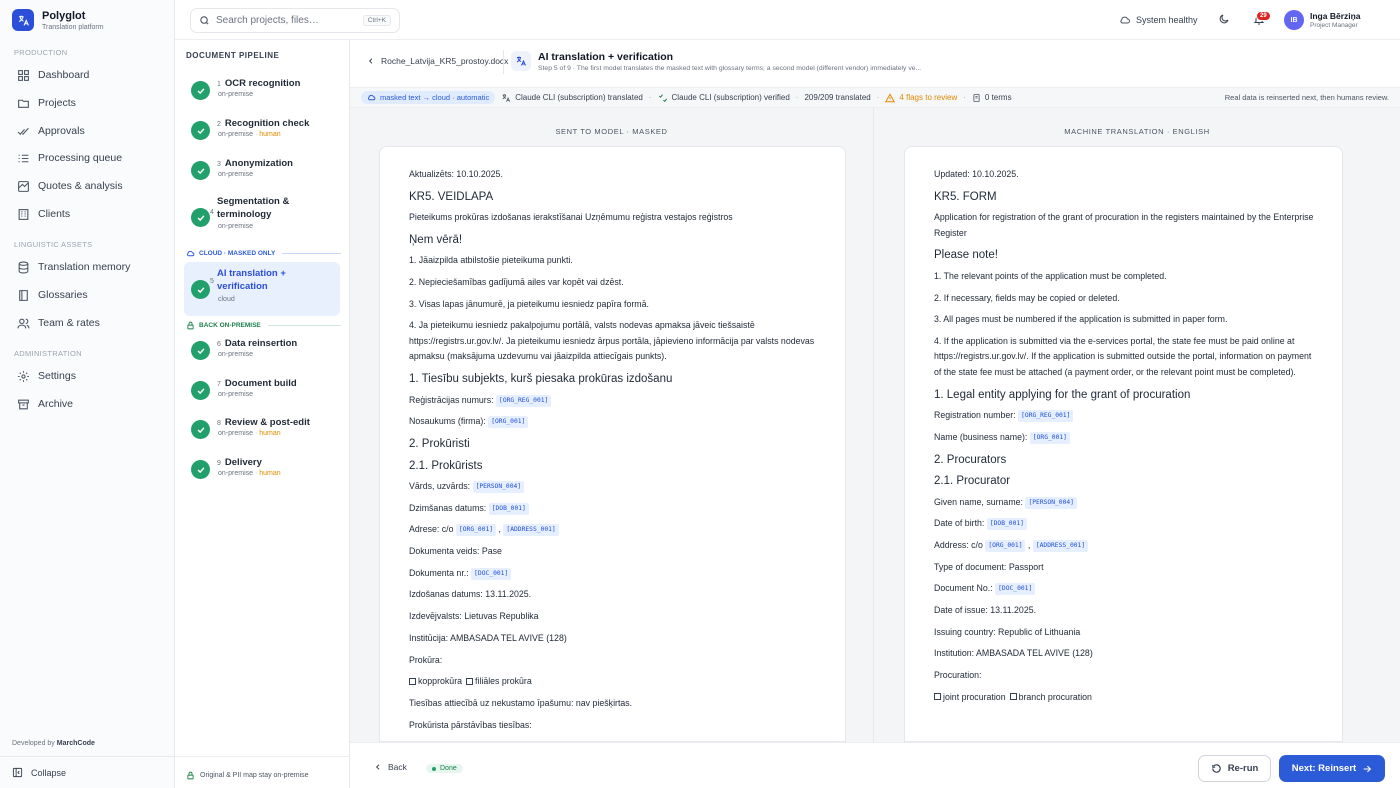  I want to click on search-input, so click(281, 20).